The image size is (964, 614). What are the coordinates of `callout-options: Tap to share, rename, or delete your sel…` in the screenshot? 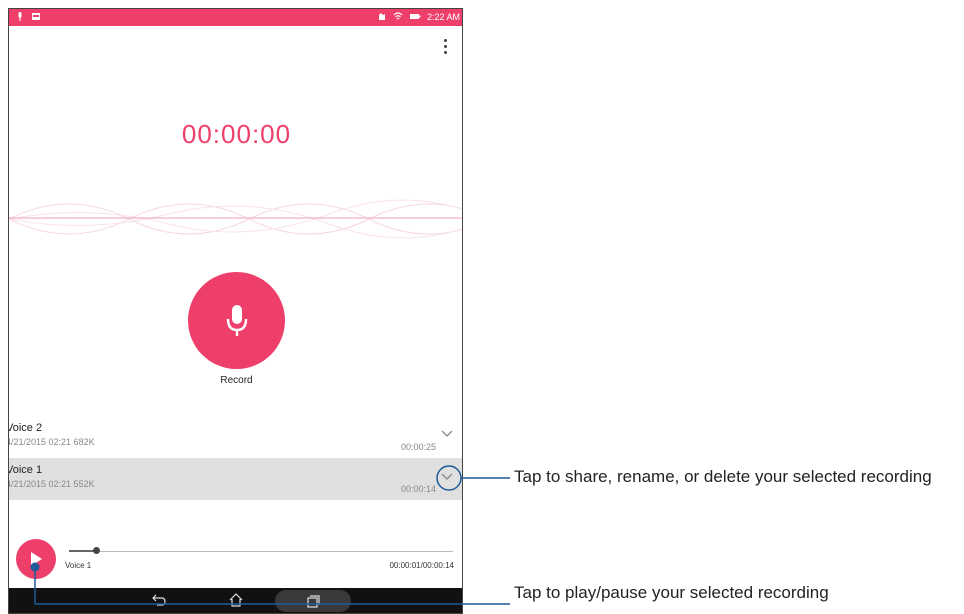 It's located at (723, 476).